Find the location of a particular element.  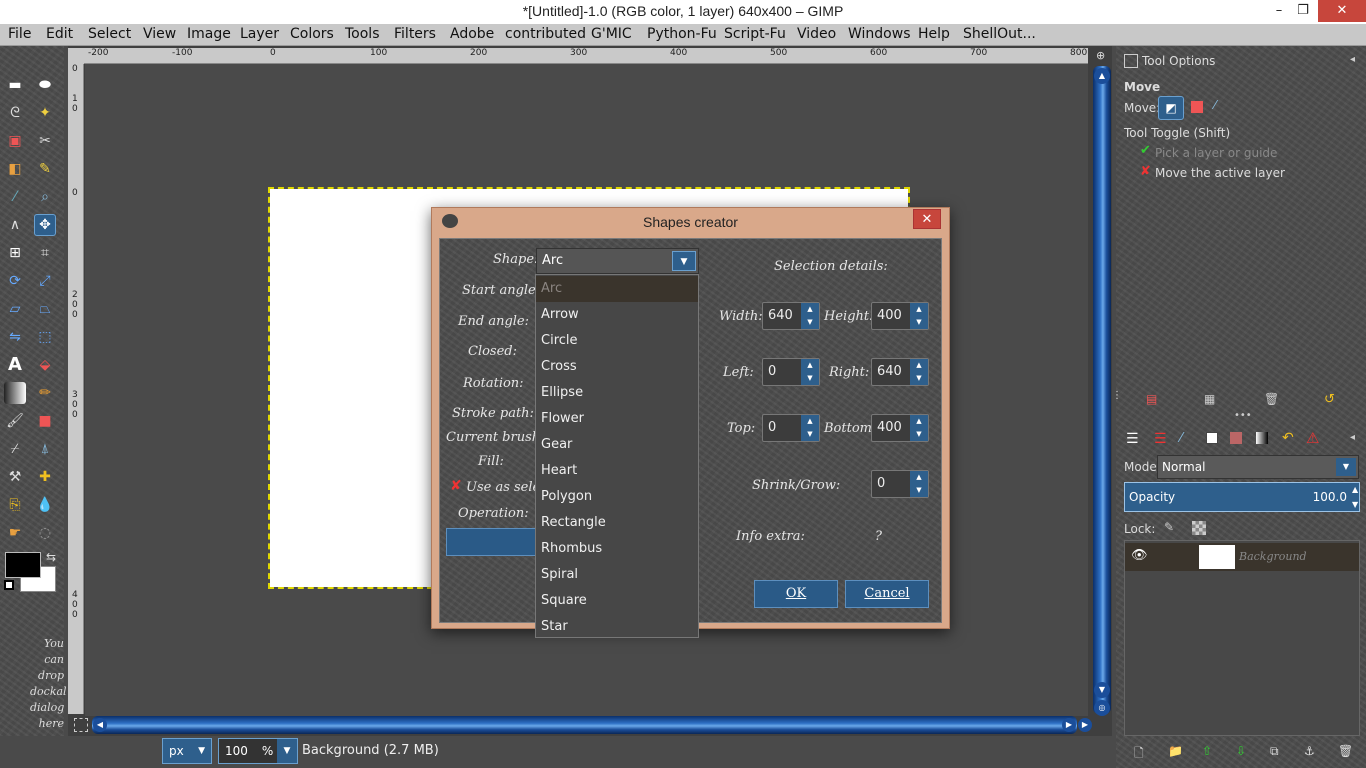

shape-option-polygon: Polygon is located at coordinates (617, 497).